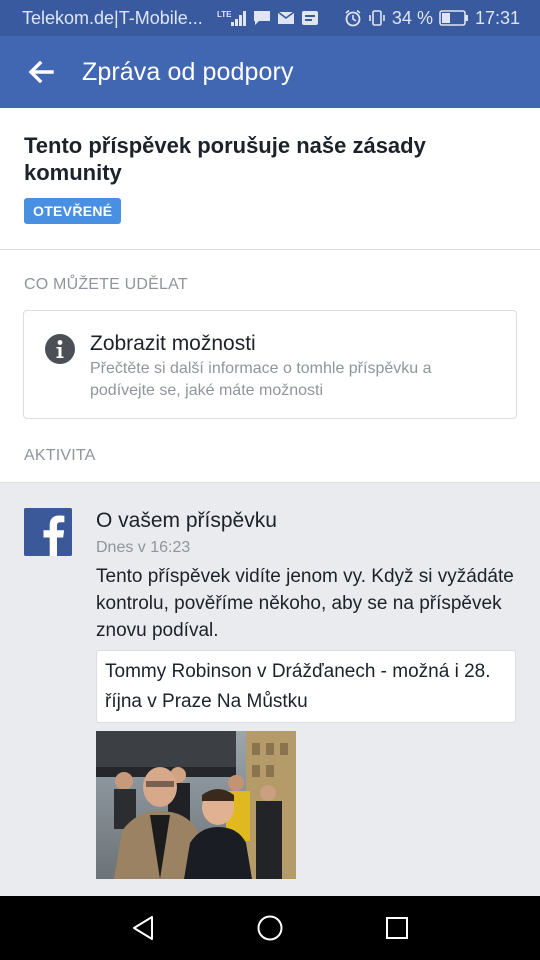  Describe the element at coordinates (188, 71) in the screenshot. I see `page-title: Zpráva od podpory` at that location.